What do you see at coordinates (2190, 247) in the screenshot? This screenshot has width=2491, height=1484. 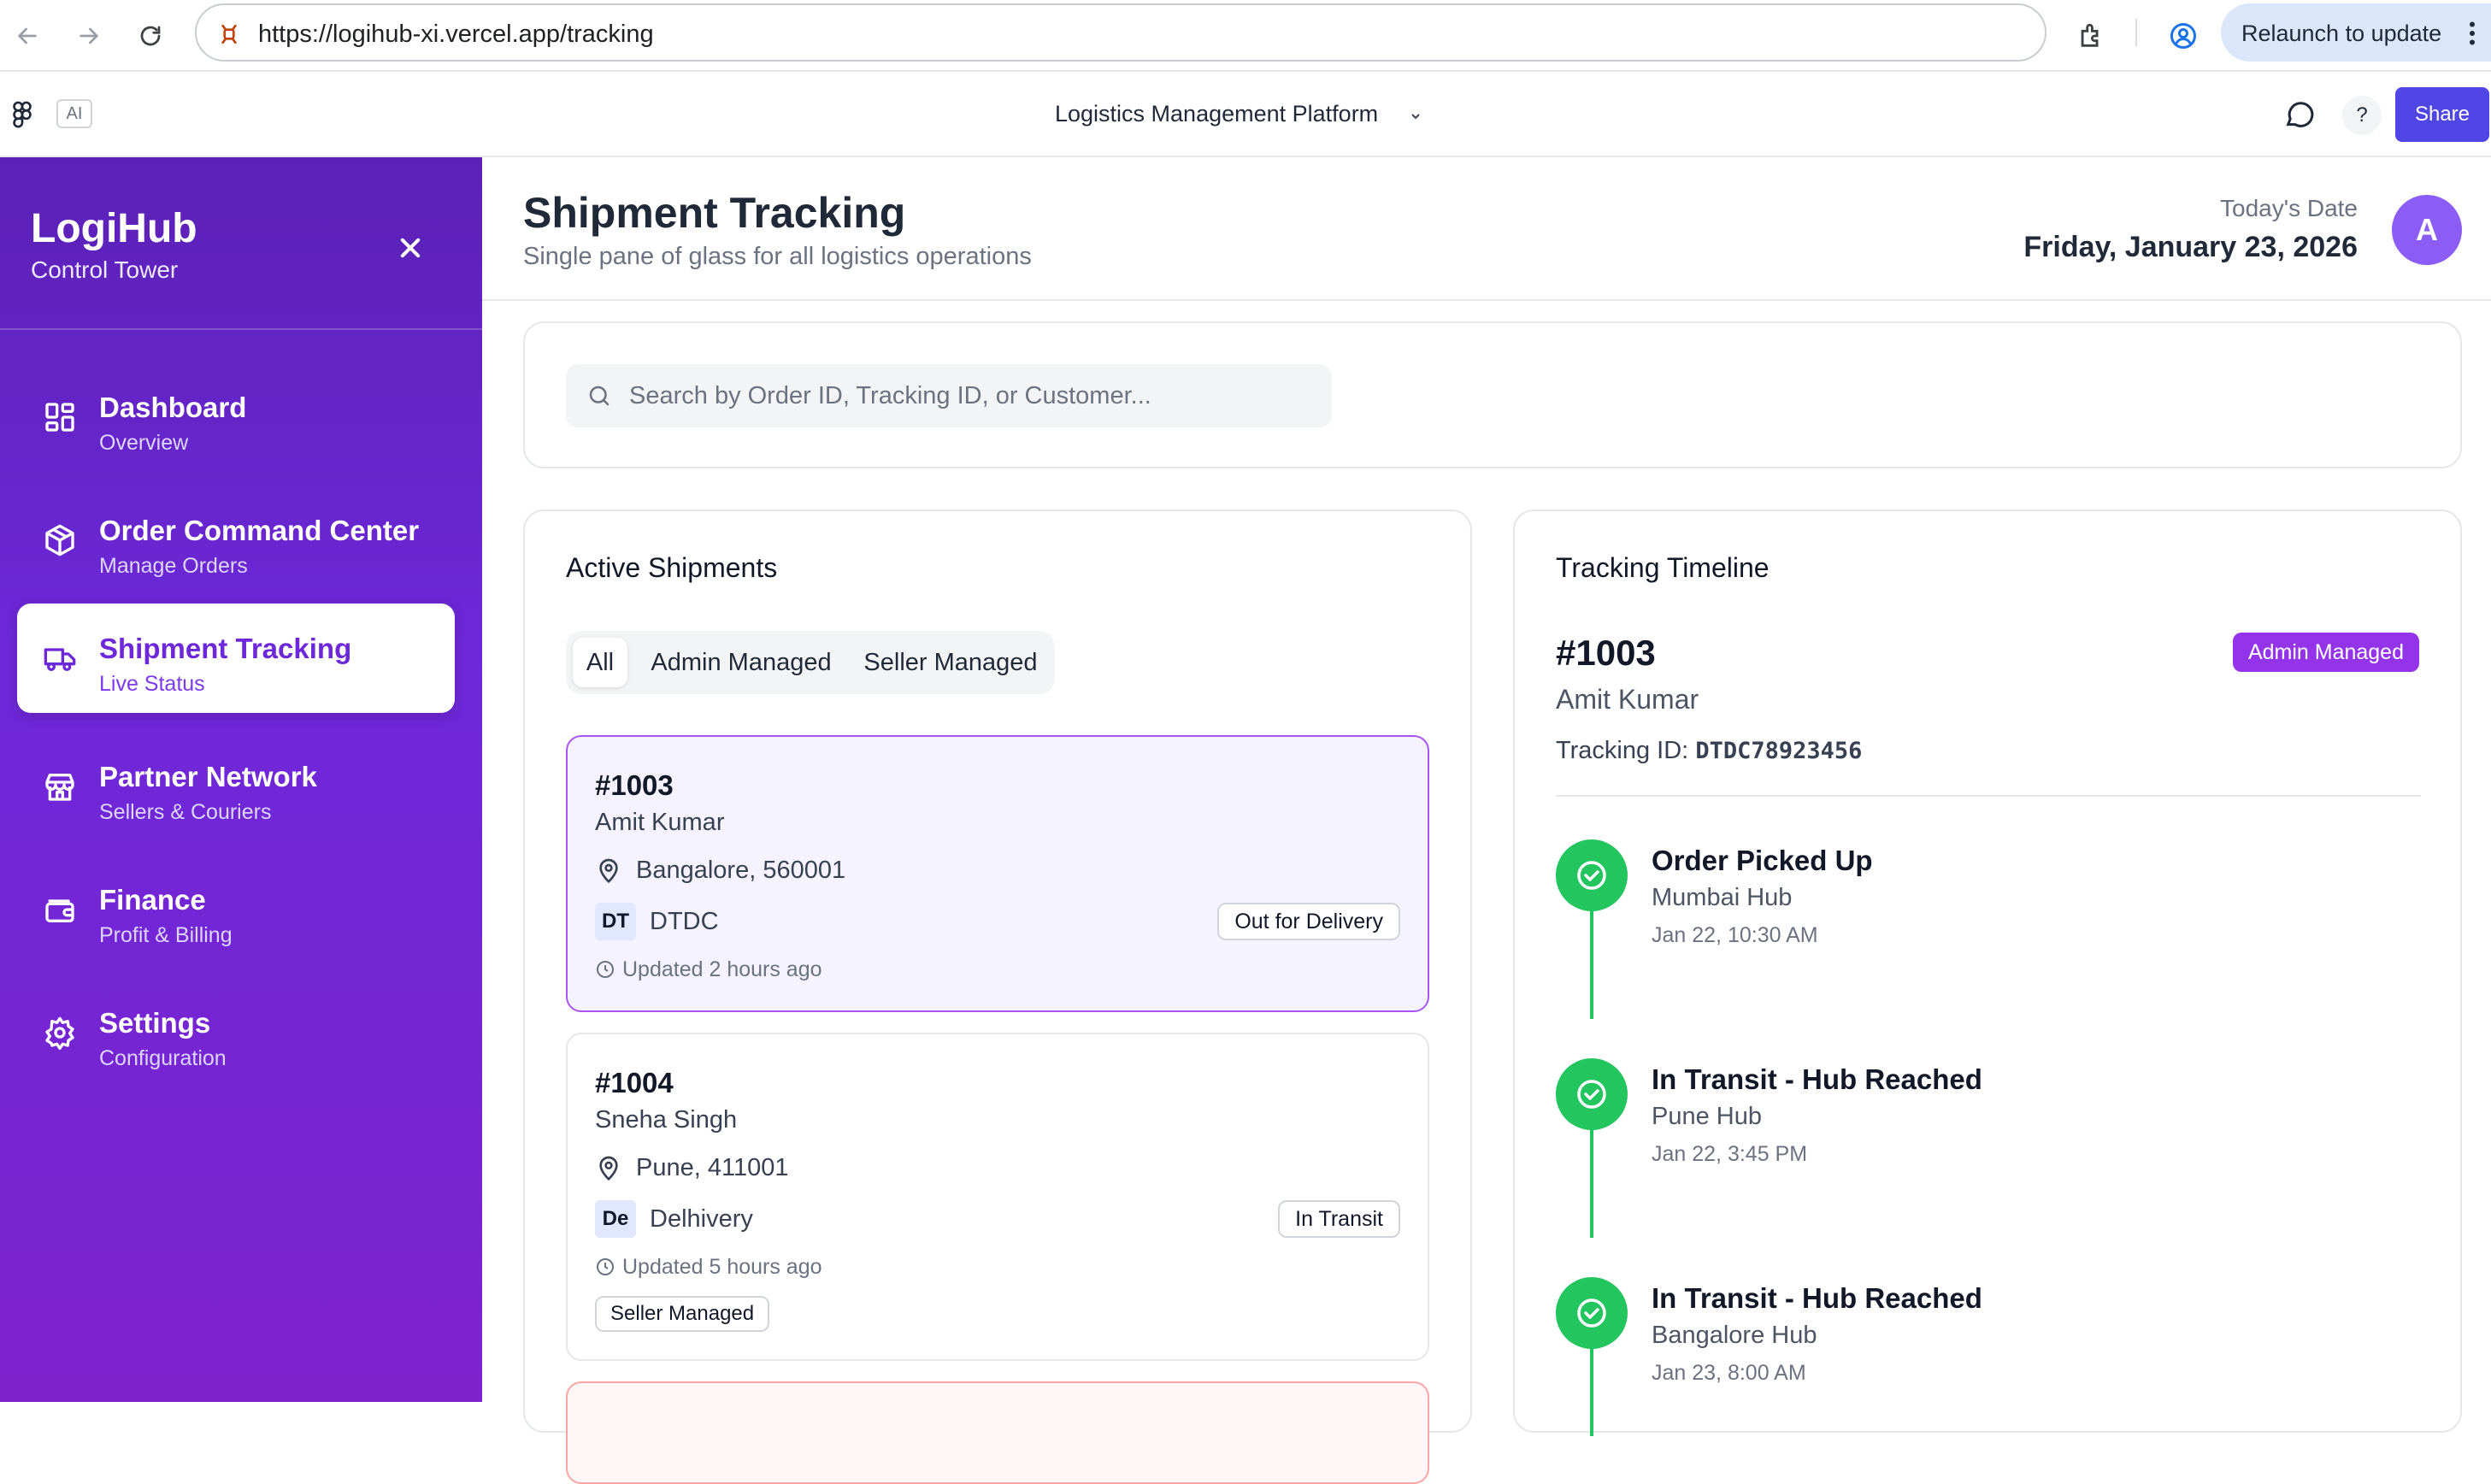 I see `date-value: Friday, January 23, 2026` at bounding box center [2190, 247].